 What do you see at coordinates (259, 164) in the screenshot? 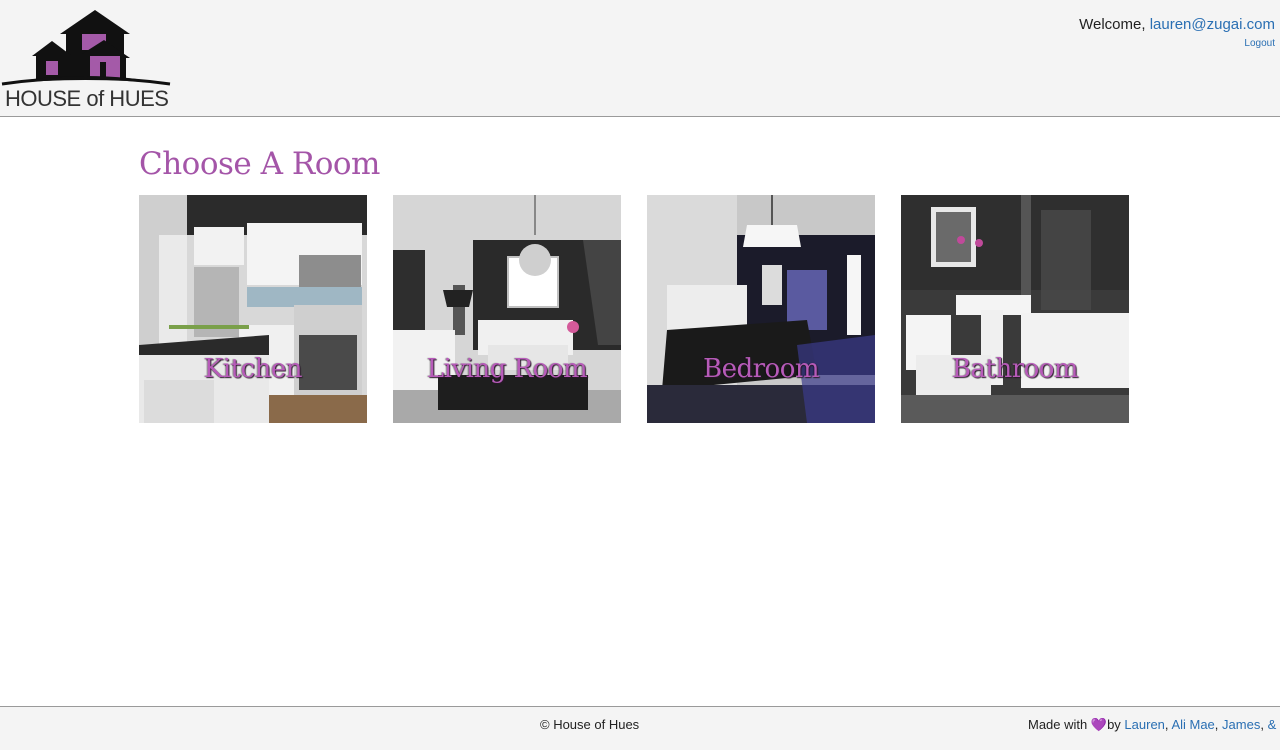
I see `page-title: Choose A Room` at bounding box center [259, 164].